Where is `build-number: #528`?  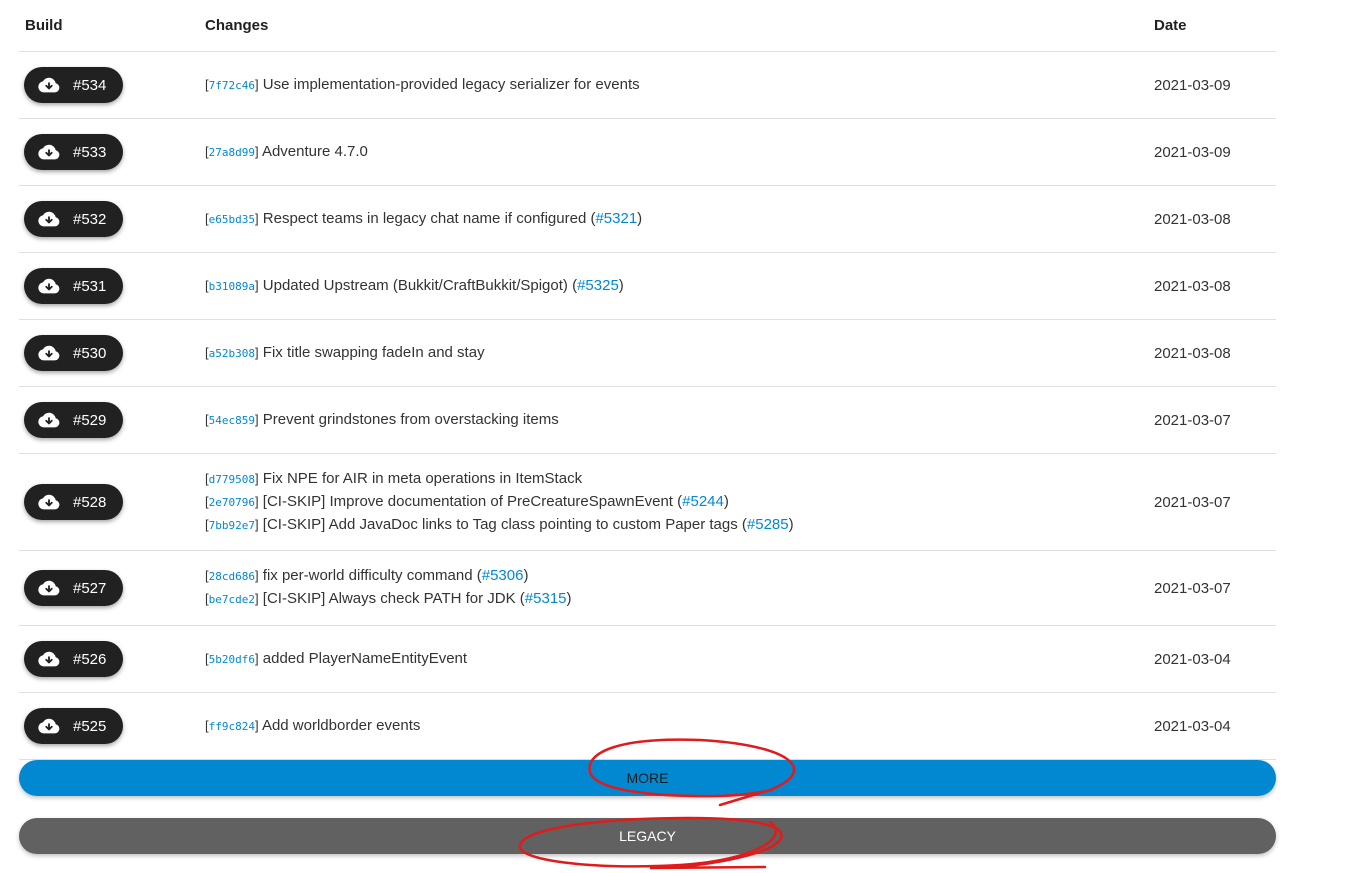
build-number: #528 is located at coordinates (90, 502).